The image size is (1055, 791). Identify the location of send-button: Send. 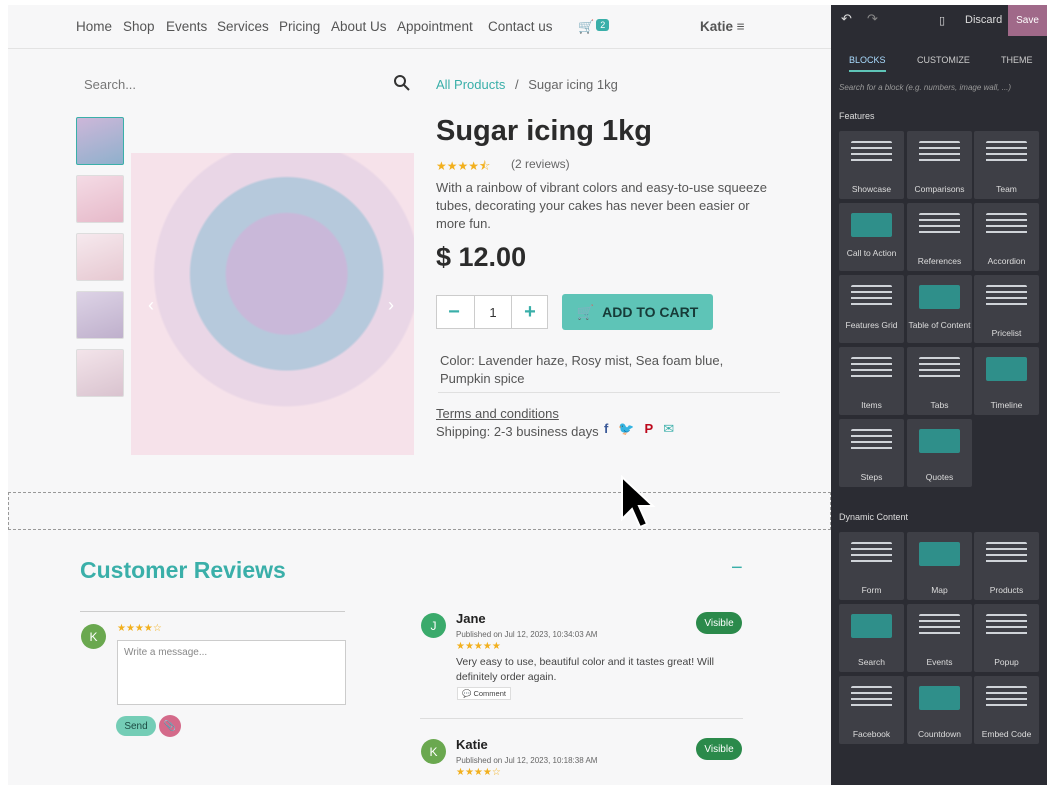
(136, 726).